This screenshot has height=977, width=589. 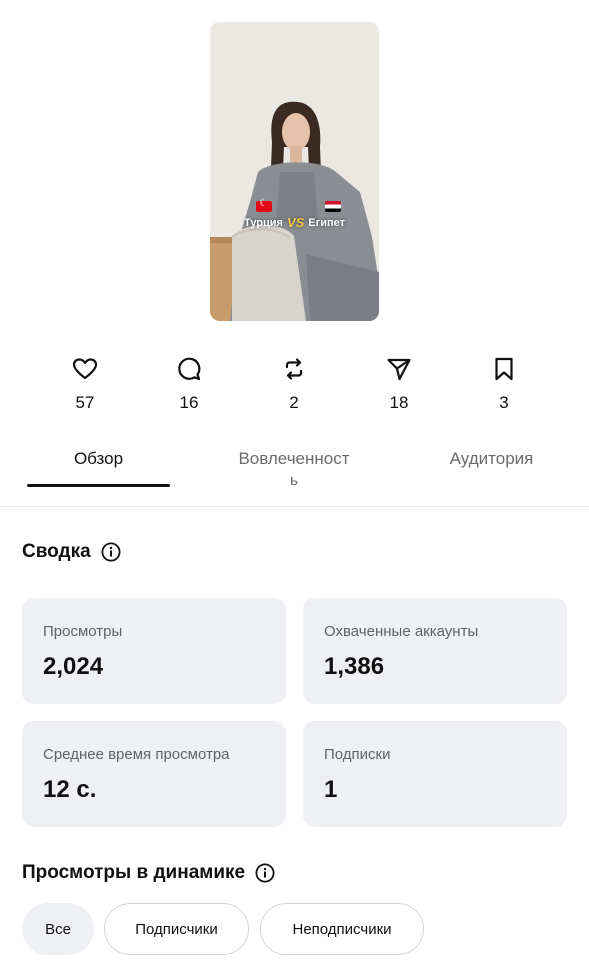 I want to click on repost-icon, so click(x=294, y=369).